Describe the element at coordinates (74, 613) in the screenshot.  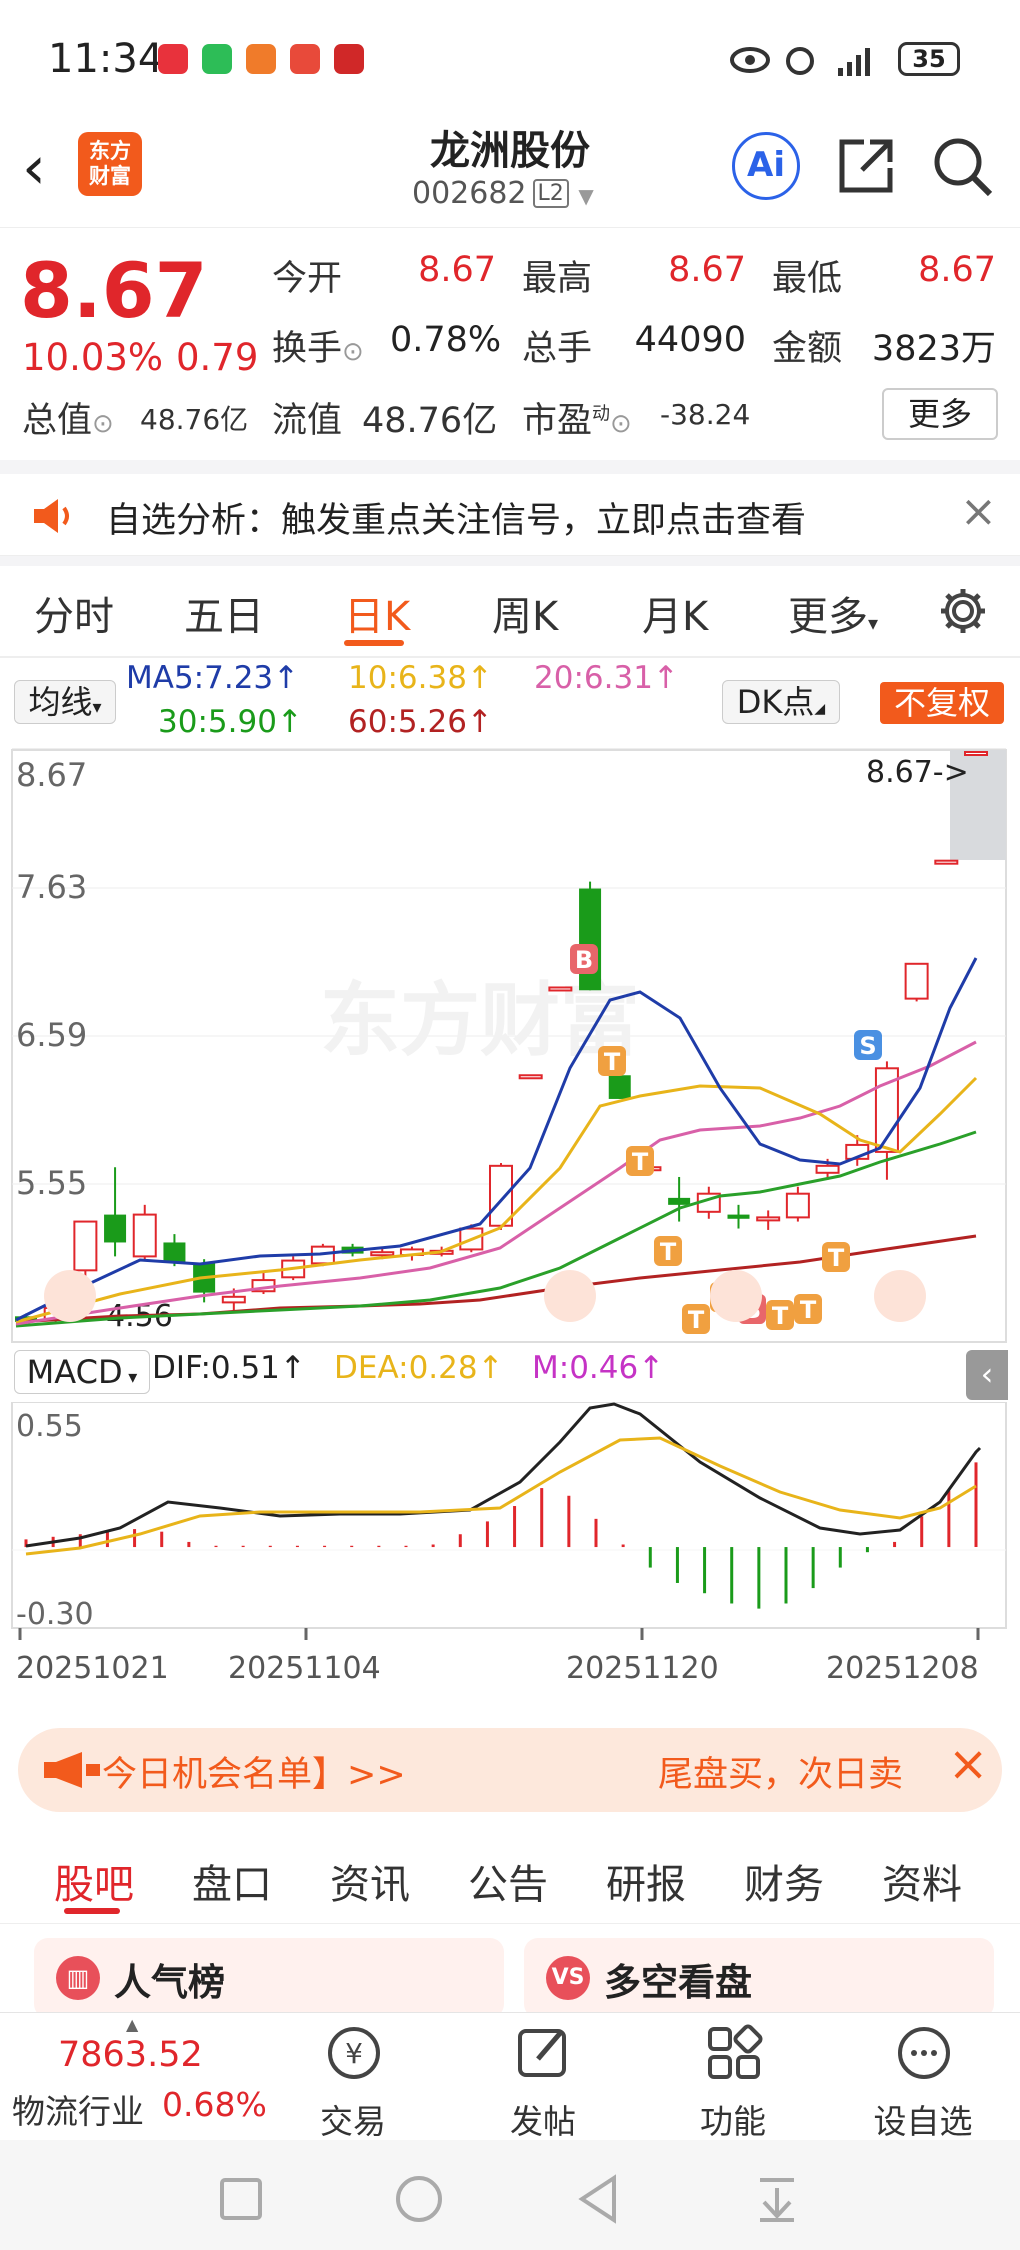
I see `tab-intraday: 分时` at that location.